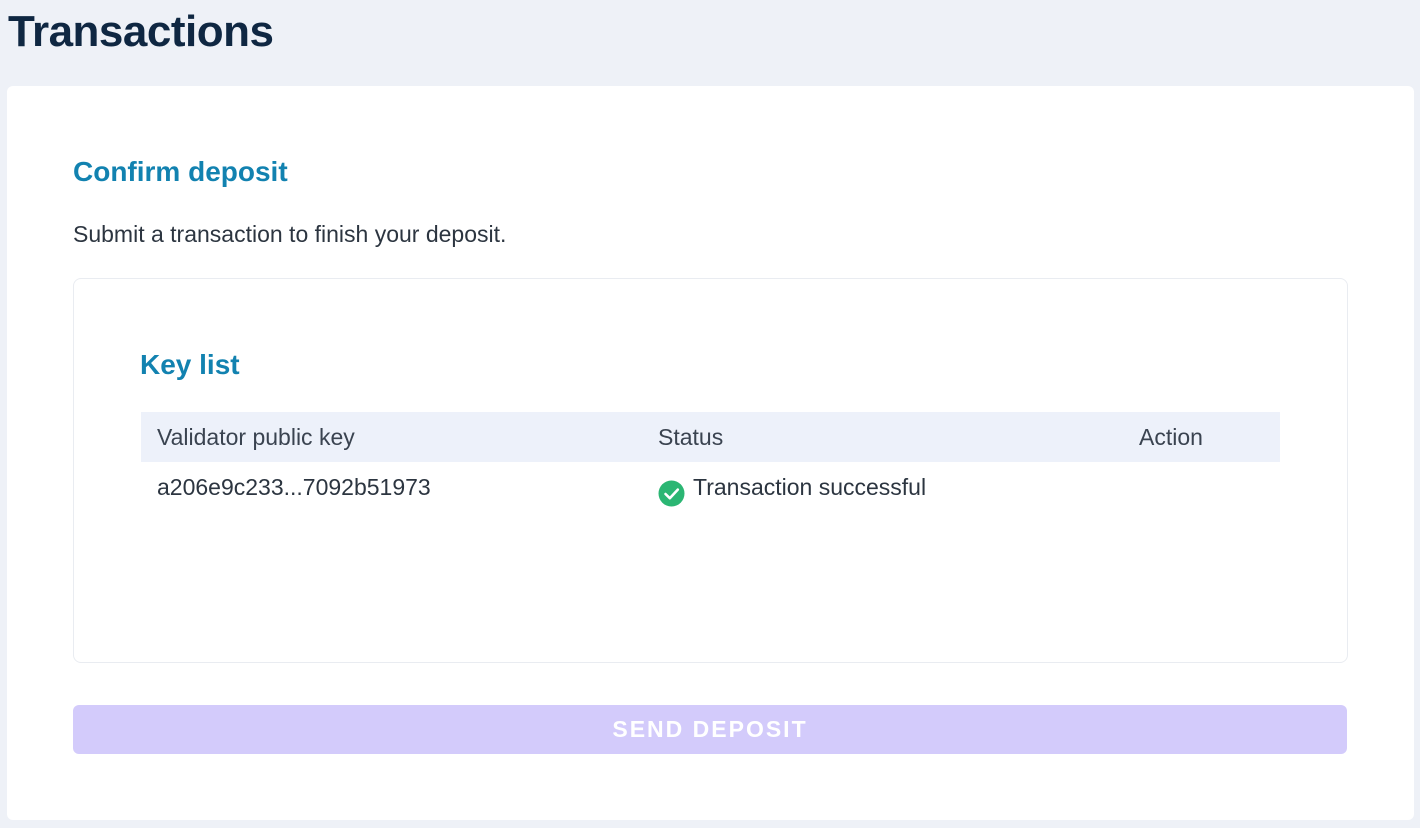 This screenshot has width=1420, height=828. Describe the element at coordinates (256, 437) in the screenshot. I see `column-header-validator-public-key: Validator public key` at that location.